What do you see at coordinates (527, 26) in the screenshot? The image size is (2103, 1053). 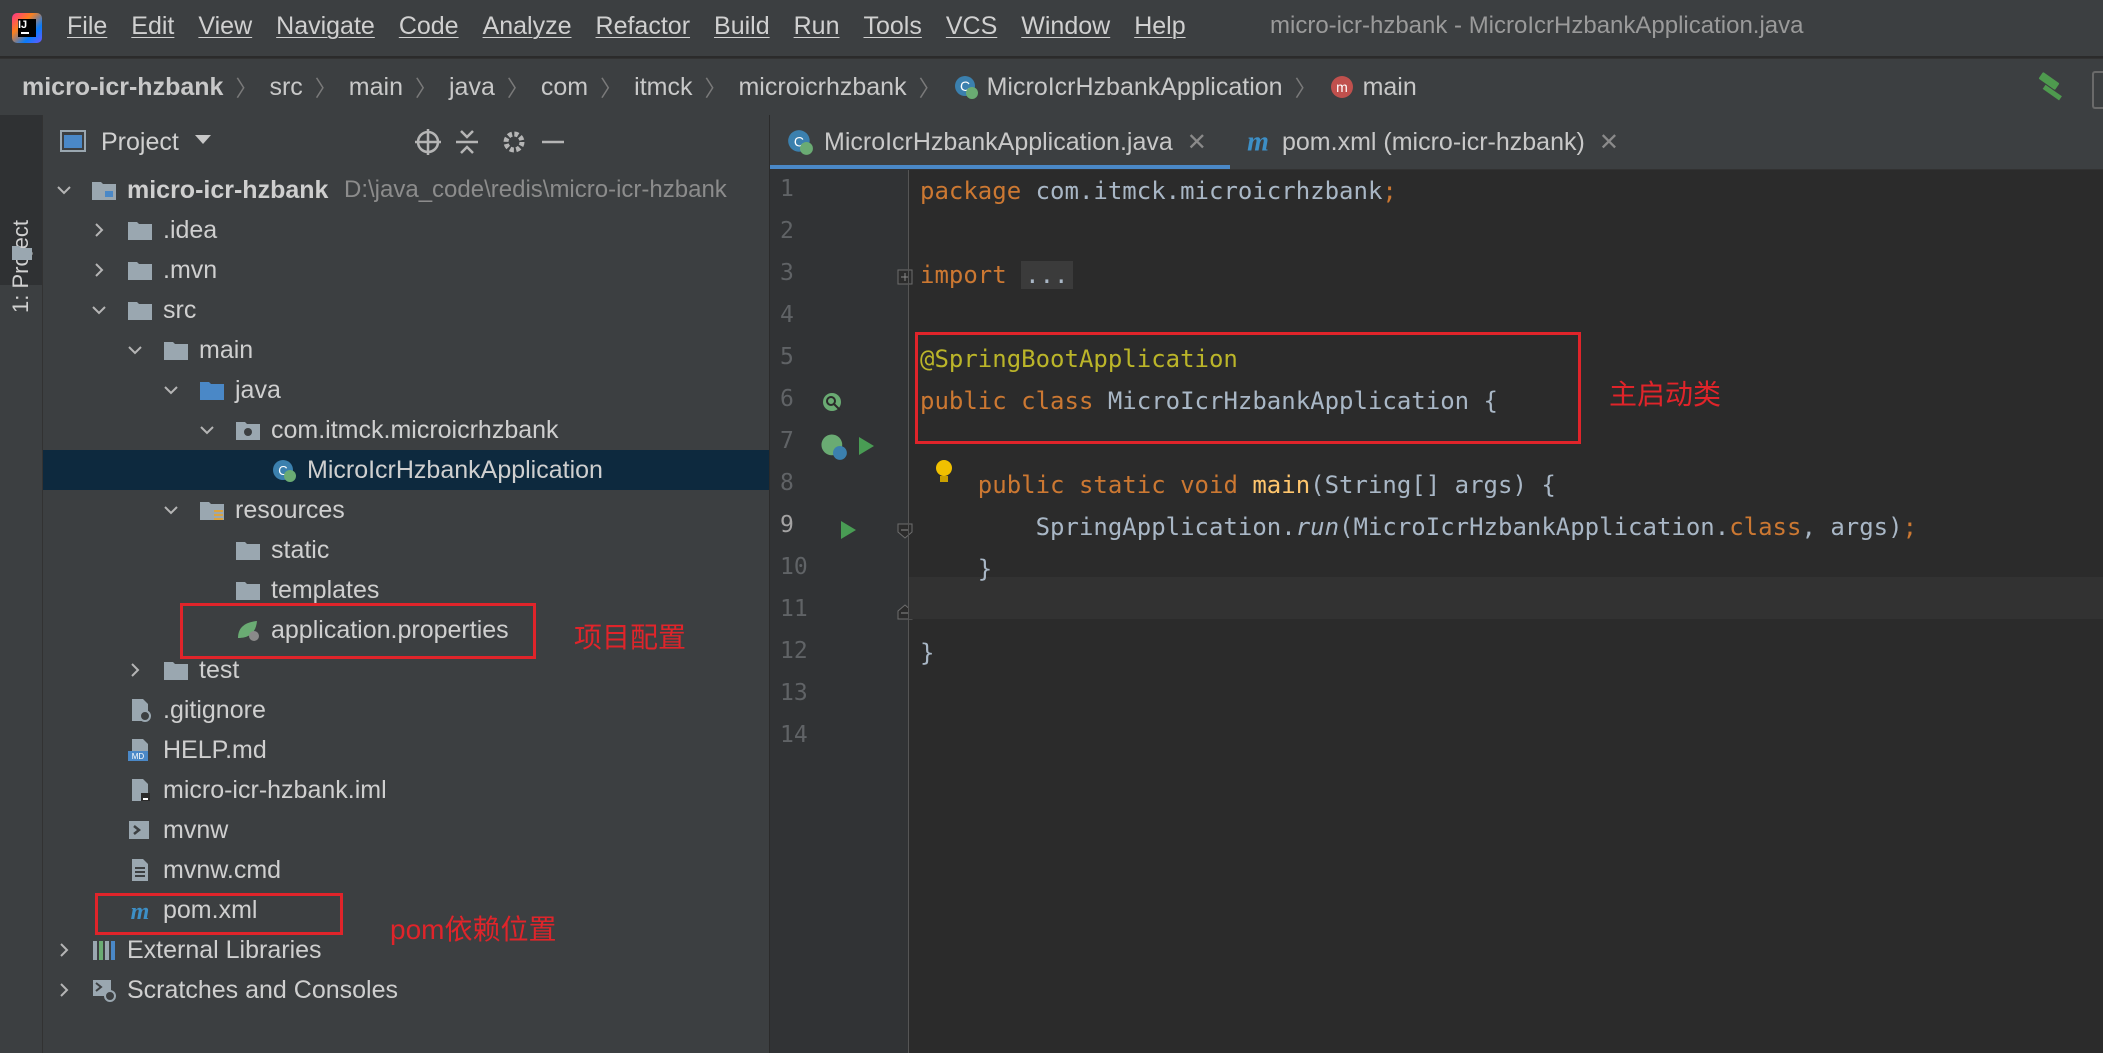 I see `menu-analyze: Analyze` at bounding box center [527, 26].